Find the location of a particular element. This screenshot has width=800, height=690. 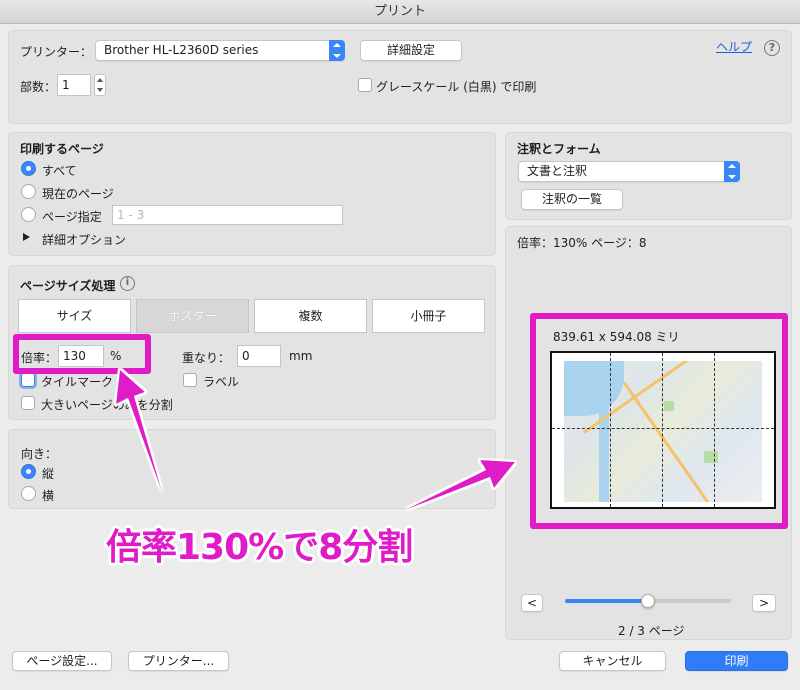

annotation-arrows is located at coordinates (315, 440).